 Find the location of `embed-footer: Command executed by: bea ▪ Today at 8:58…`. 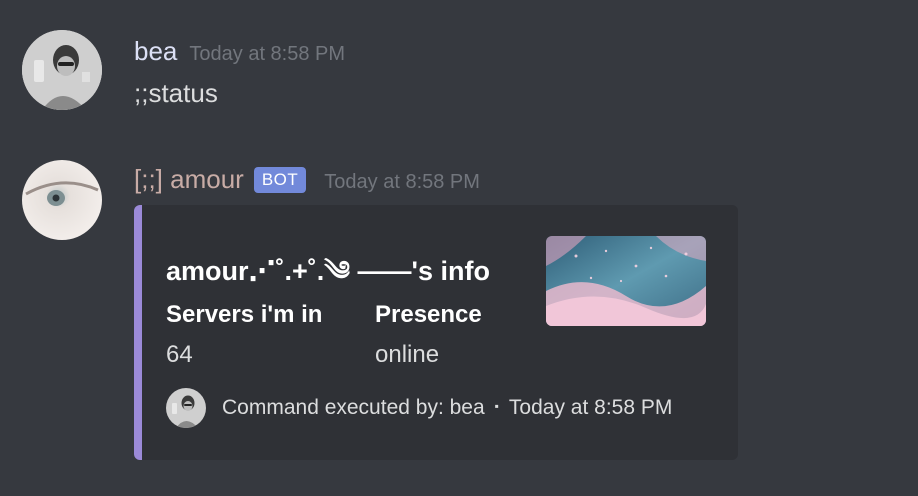

embed-footer: Command executed by: bea ▪ Today at 8:58… is located at coordinates (419, 408).